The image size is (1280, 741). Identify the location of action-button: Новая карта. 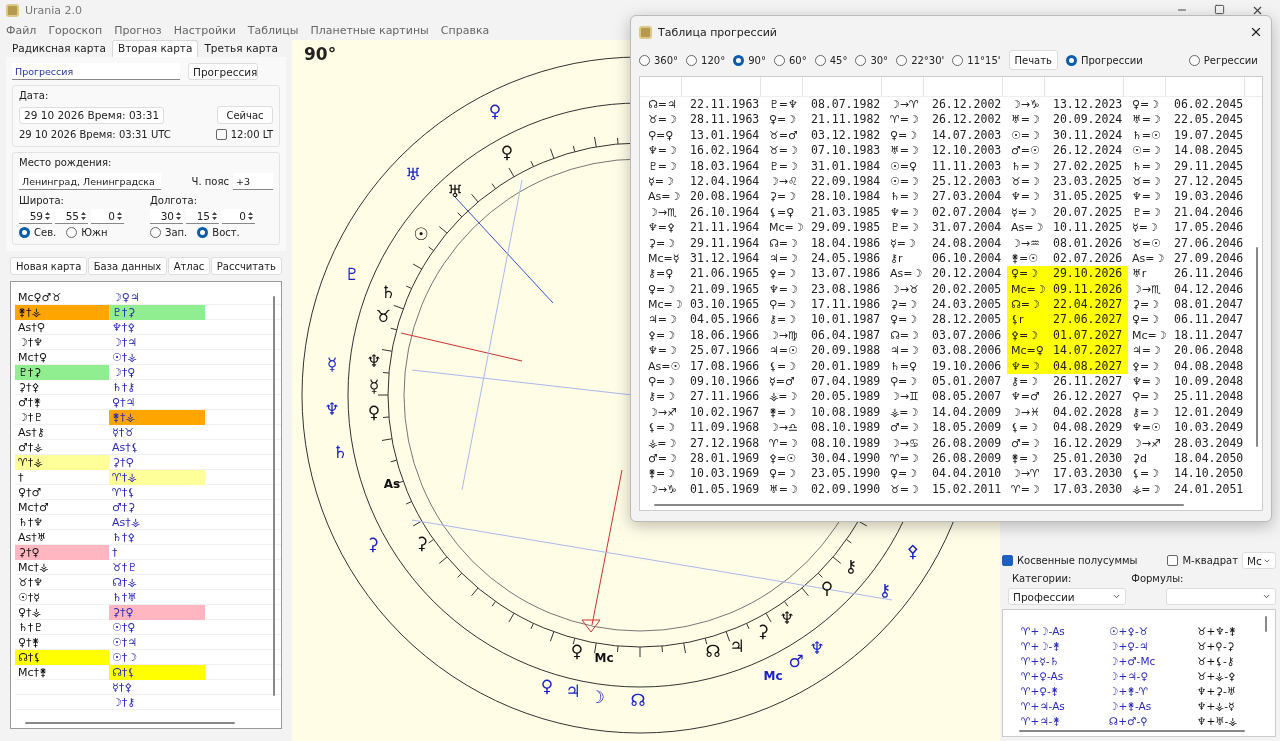
(49, 266).